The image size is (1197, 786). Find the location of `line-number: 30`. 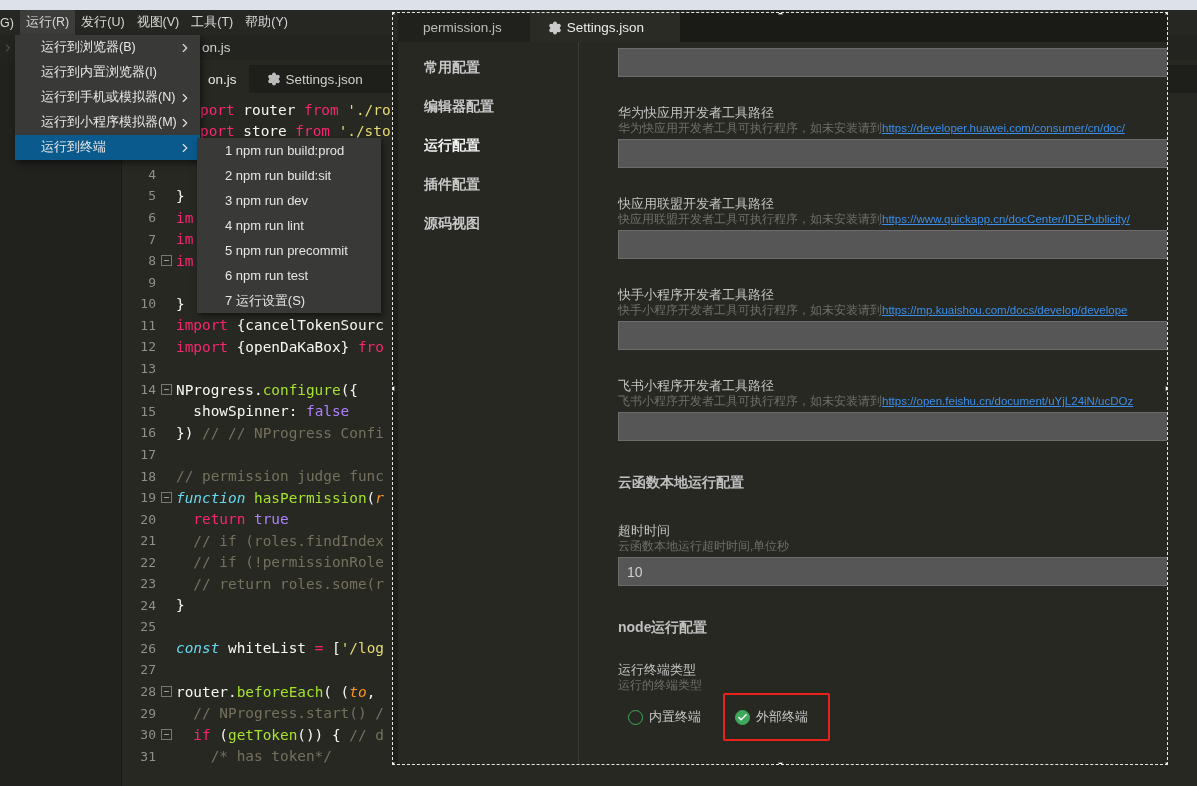

line-number: 30 is located at coordinates (148, 735).